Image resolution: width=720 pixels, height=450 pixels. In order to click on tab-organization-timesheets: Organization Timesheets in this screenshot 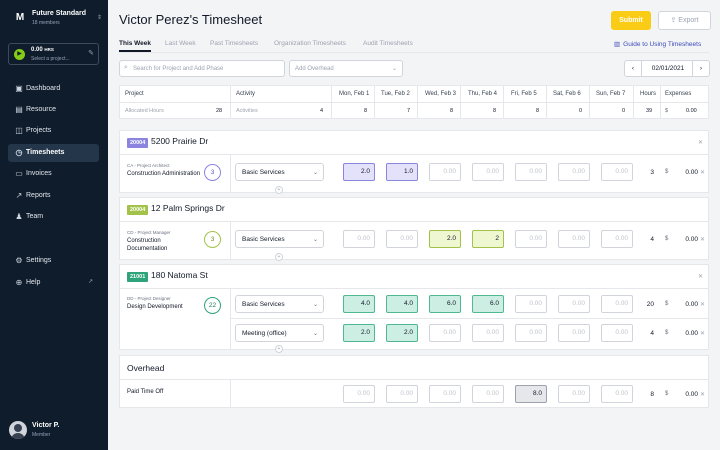, I will do `click(310, 45)`.